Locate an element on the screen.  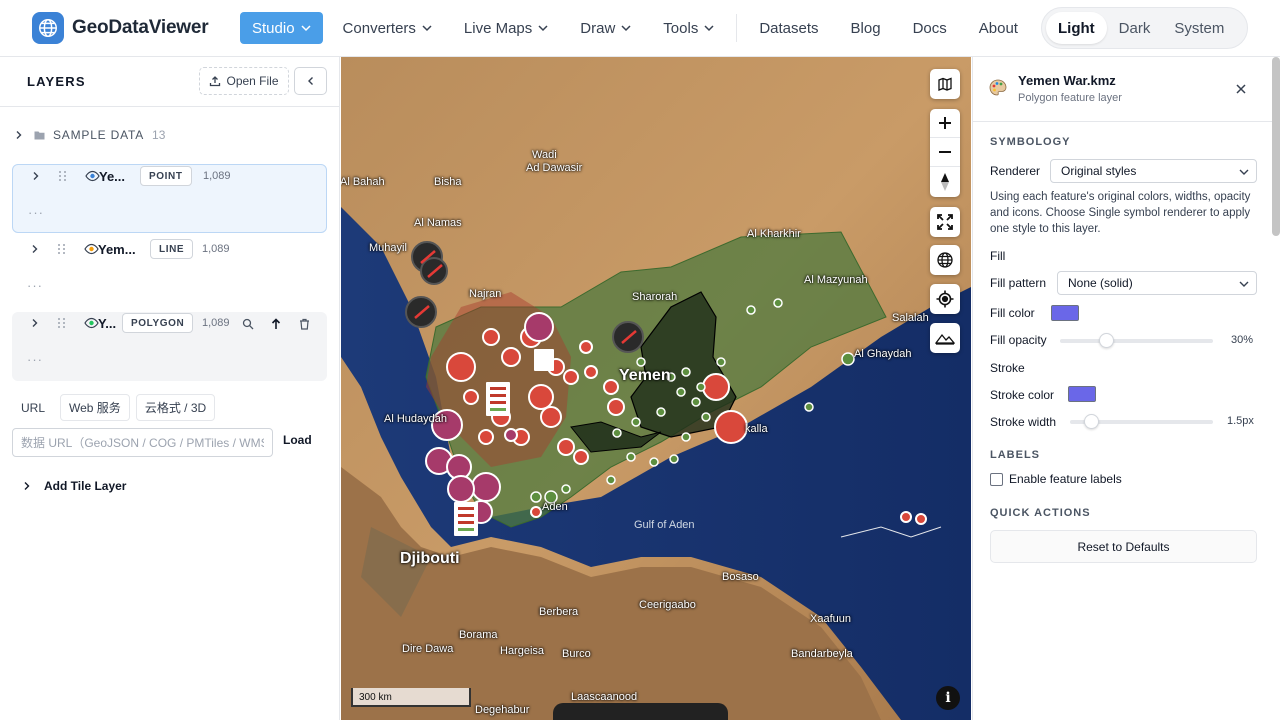
layer-tools is located at coordinates (276, 324).